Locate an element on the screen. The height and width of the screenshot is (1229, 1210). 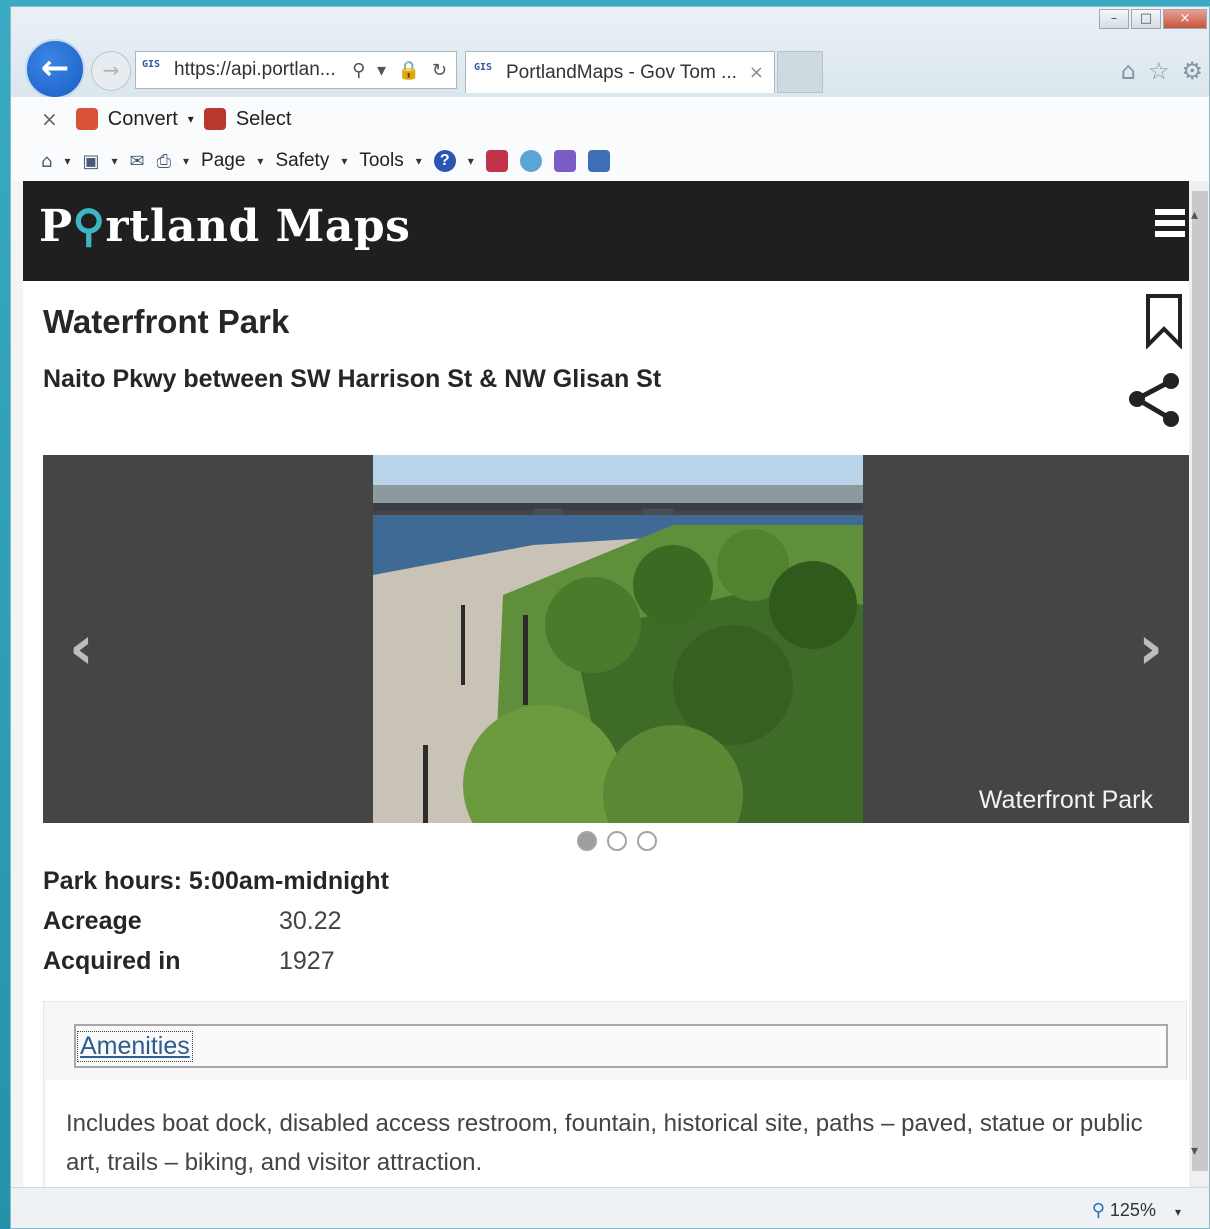
tab-close-icon: × is located at coordinates (756, 72).